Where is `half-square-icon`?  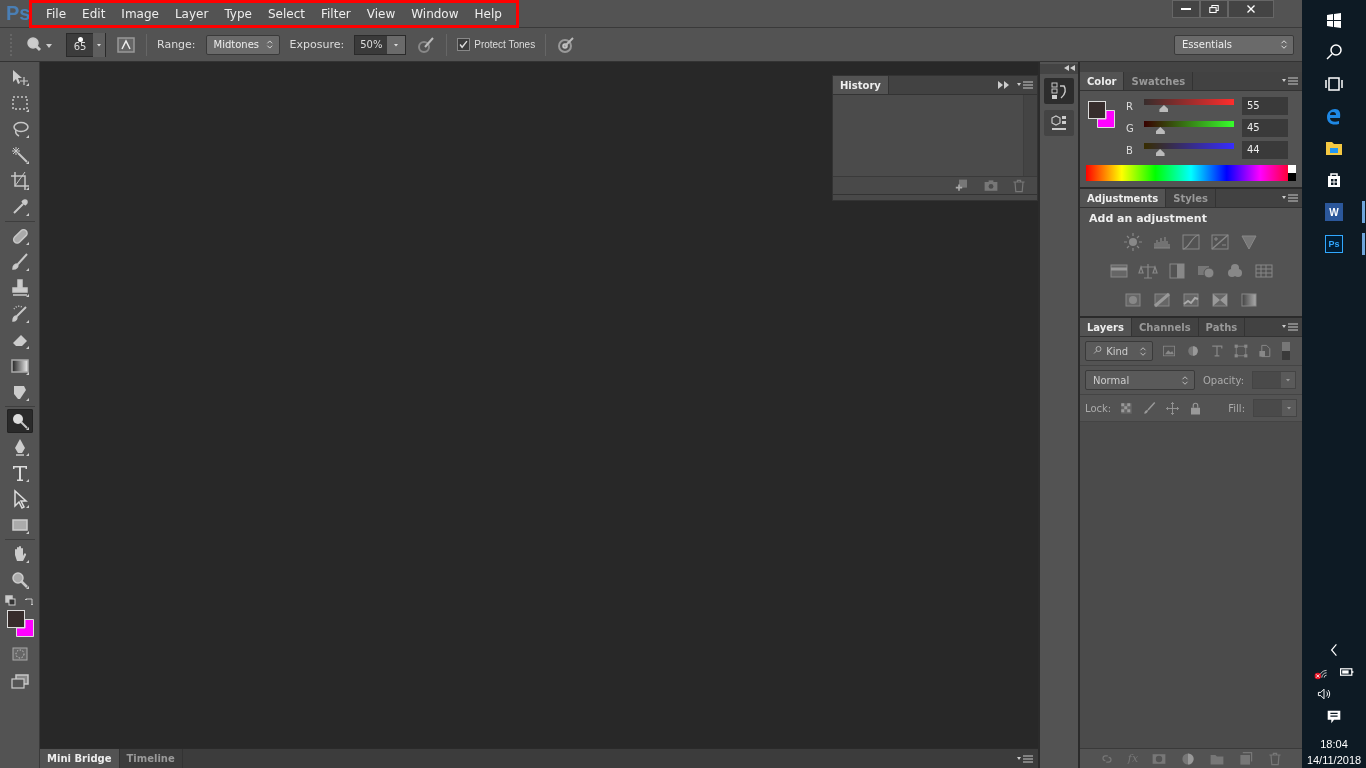 half-square-icon is located at coordinates (1176, 271).